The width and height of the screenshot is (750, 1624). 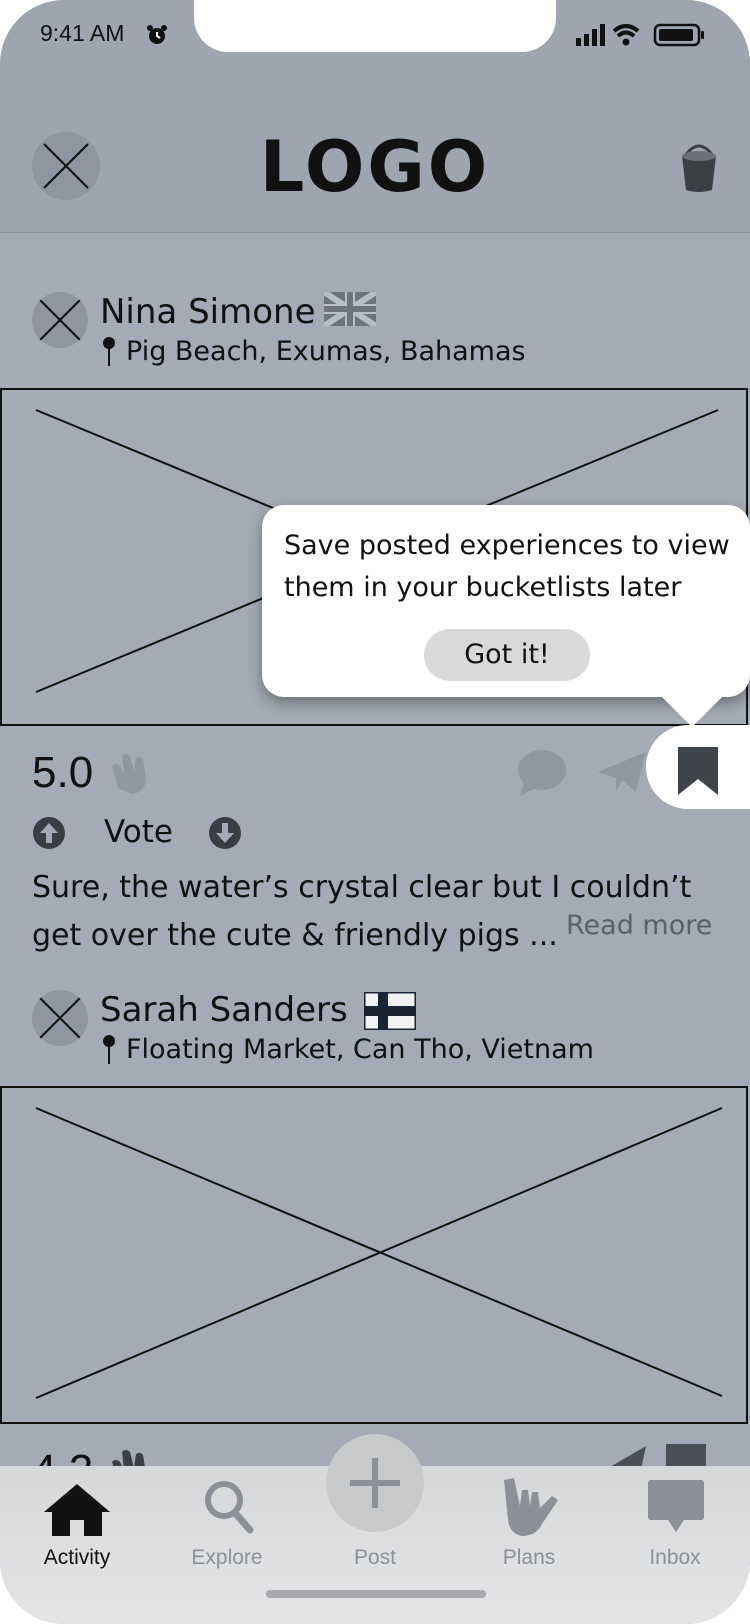 I want to click on post-location: Floating Market, Can Tho, Vietnam, so click(x=360, y=1049).